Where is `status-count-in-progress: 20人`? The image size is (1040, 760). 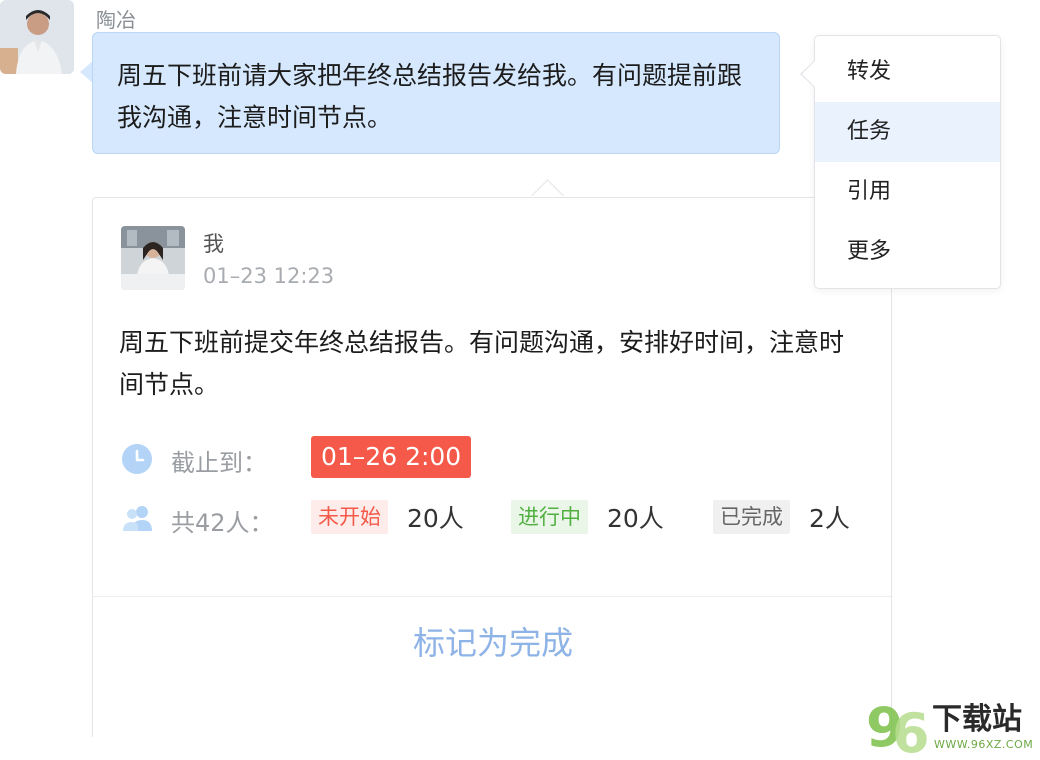
status-count-in-progress: 20人 is located at coordinates (635, 518).